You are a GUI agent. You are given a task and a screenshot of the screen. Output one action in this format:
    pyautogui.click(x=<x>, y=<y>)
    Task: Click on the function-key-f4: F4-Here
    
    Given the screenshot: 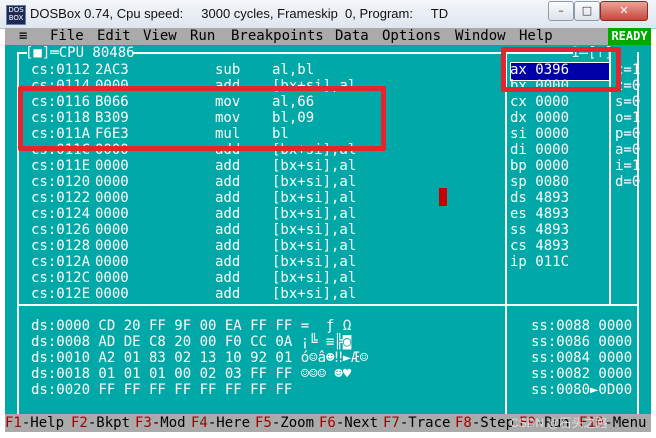 What is the action you would take?
    pyautogui.click(x=220, y=423)
    